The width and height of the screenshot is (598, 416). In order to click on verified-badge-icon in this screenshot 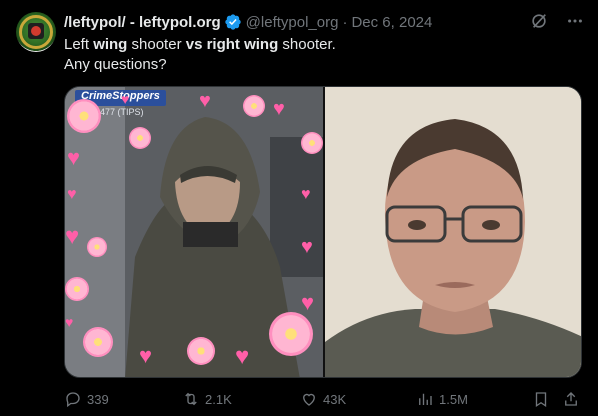, I will do `click(233, 22)`.